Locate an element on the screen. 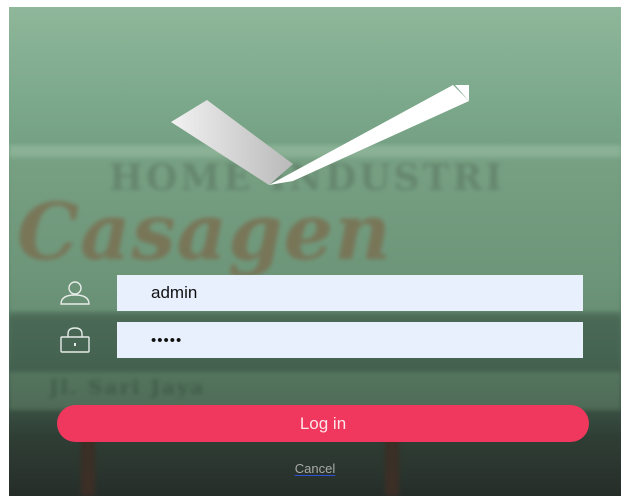  username-row is located at coordinates (320, 293).